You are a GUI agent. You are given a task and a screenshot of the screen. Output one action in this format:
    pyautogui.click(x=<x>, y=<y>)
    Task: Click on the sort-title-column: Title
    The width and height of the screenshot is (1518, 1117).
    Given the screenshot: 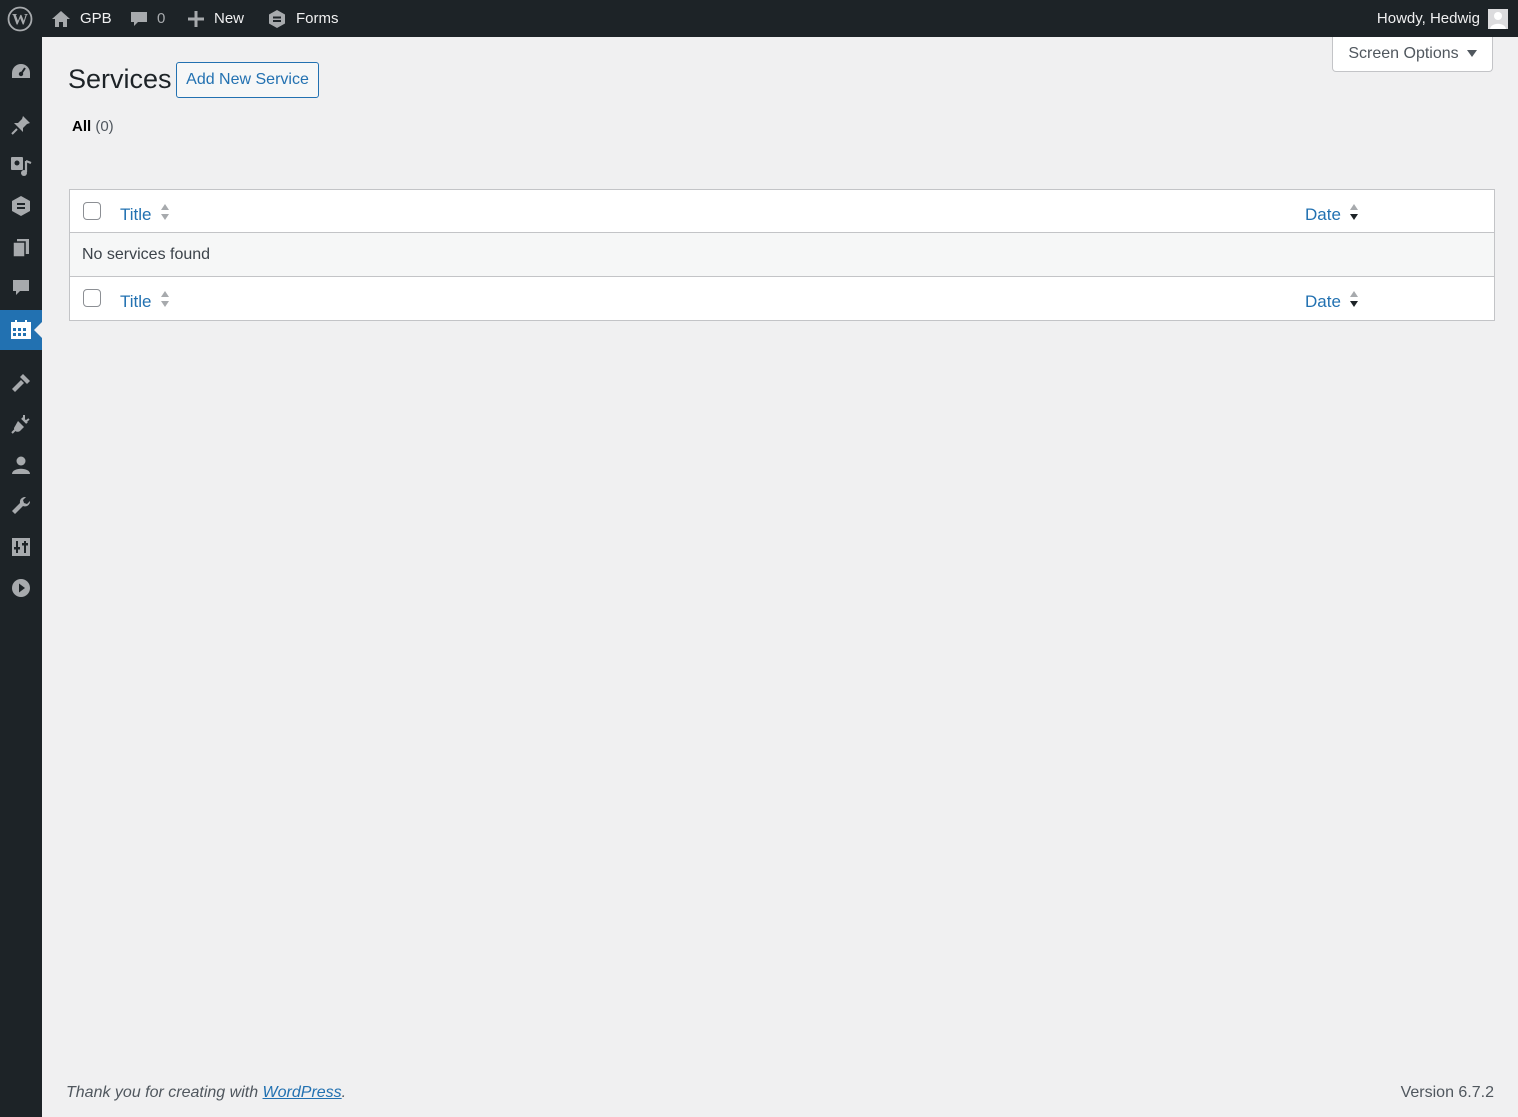 What is the action you would take?
    pyautogui.click(x=145, y=214)
    